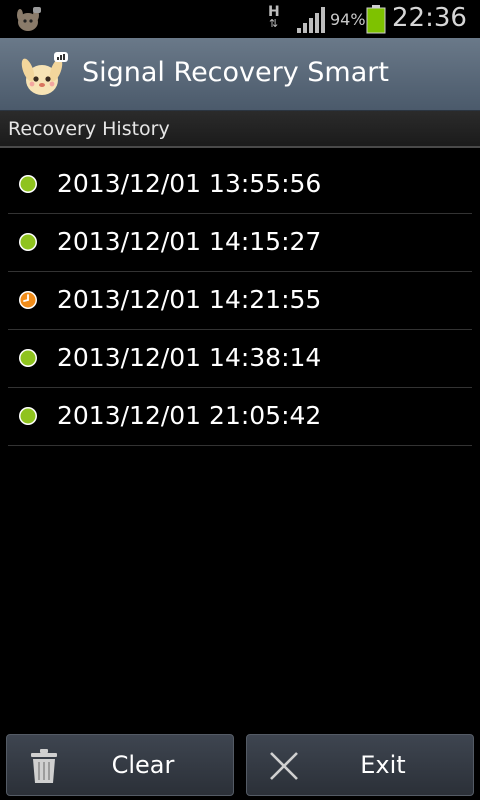 This screenshot has height=800, width=480. Describe the element at coordinates (189, 415) in the screenshot. I see `history-timestamp: 2013/12/01 21:05:42` at that location.